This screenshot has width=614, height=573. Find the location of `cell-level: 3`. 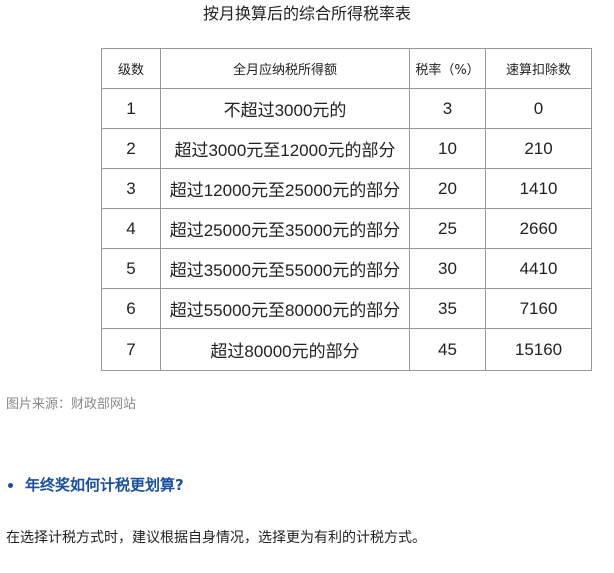

cell-level: 3 is located at coordinates (131, 188).